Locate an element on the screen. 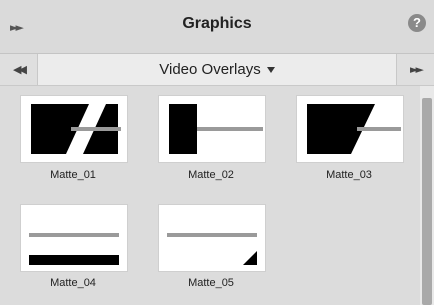  matte-02-thumbnail is located at coordinates (212, 129).